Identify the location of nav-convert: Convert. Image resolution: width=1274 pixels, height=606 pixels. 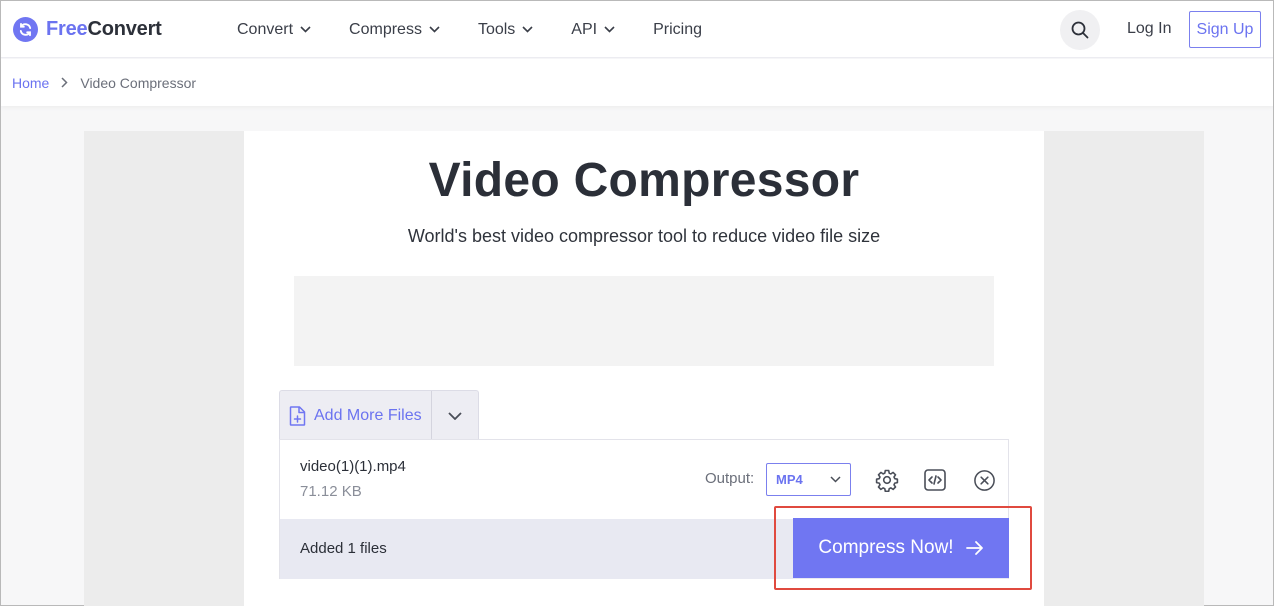
(274, 30).